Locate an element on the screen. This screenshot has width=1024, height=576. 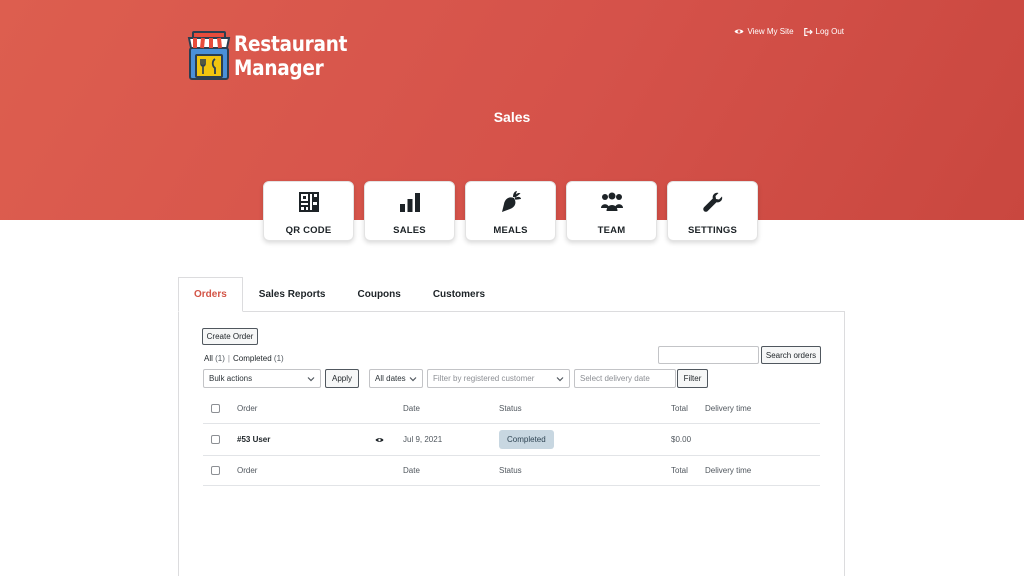
tab-orders: Orders is located at coordinates (210, 294).